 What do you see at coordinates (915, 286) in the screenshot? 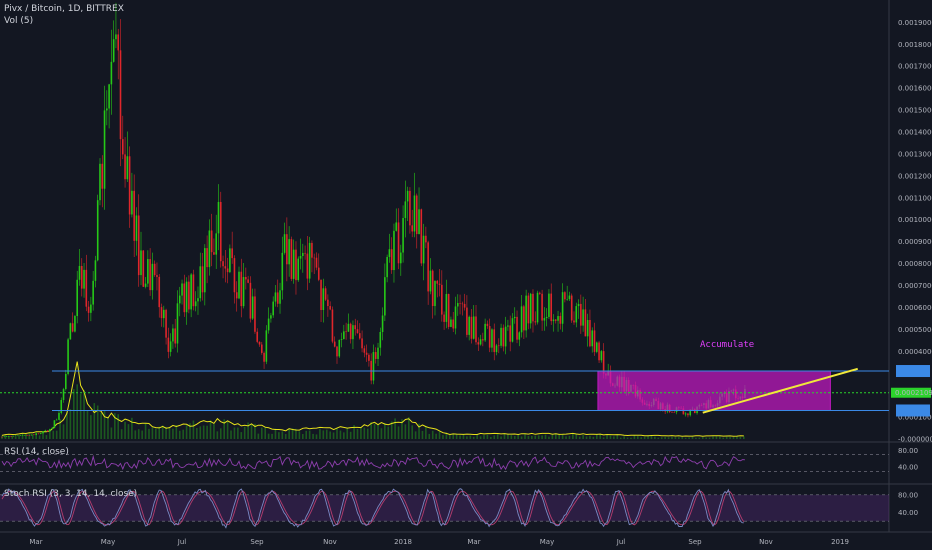
I see `price-tick-label: 0.00070000` at bounding box center [915, 286].